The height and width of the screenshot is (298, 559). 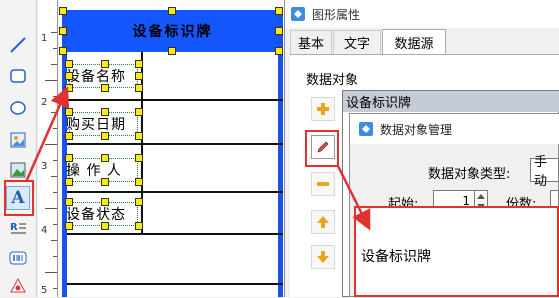 What do you see at coordinates (353, 198) in the screenshot?
I see `arrow-to-preview` at bounding box center [353, 198].